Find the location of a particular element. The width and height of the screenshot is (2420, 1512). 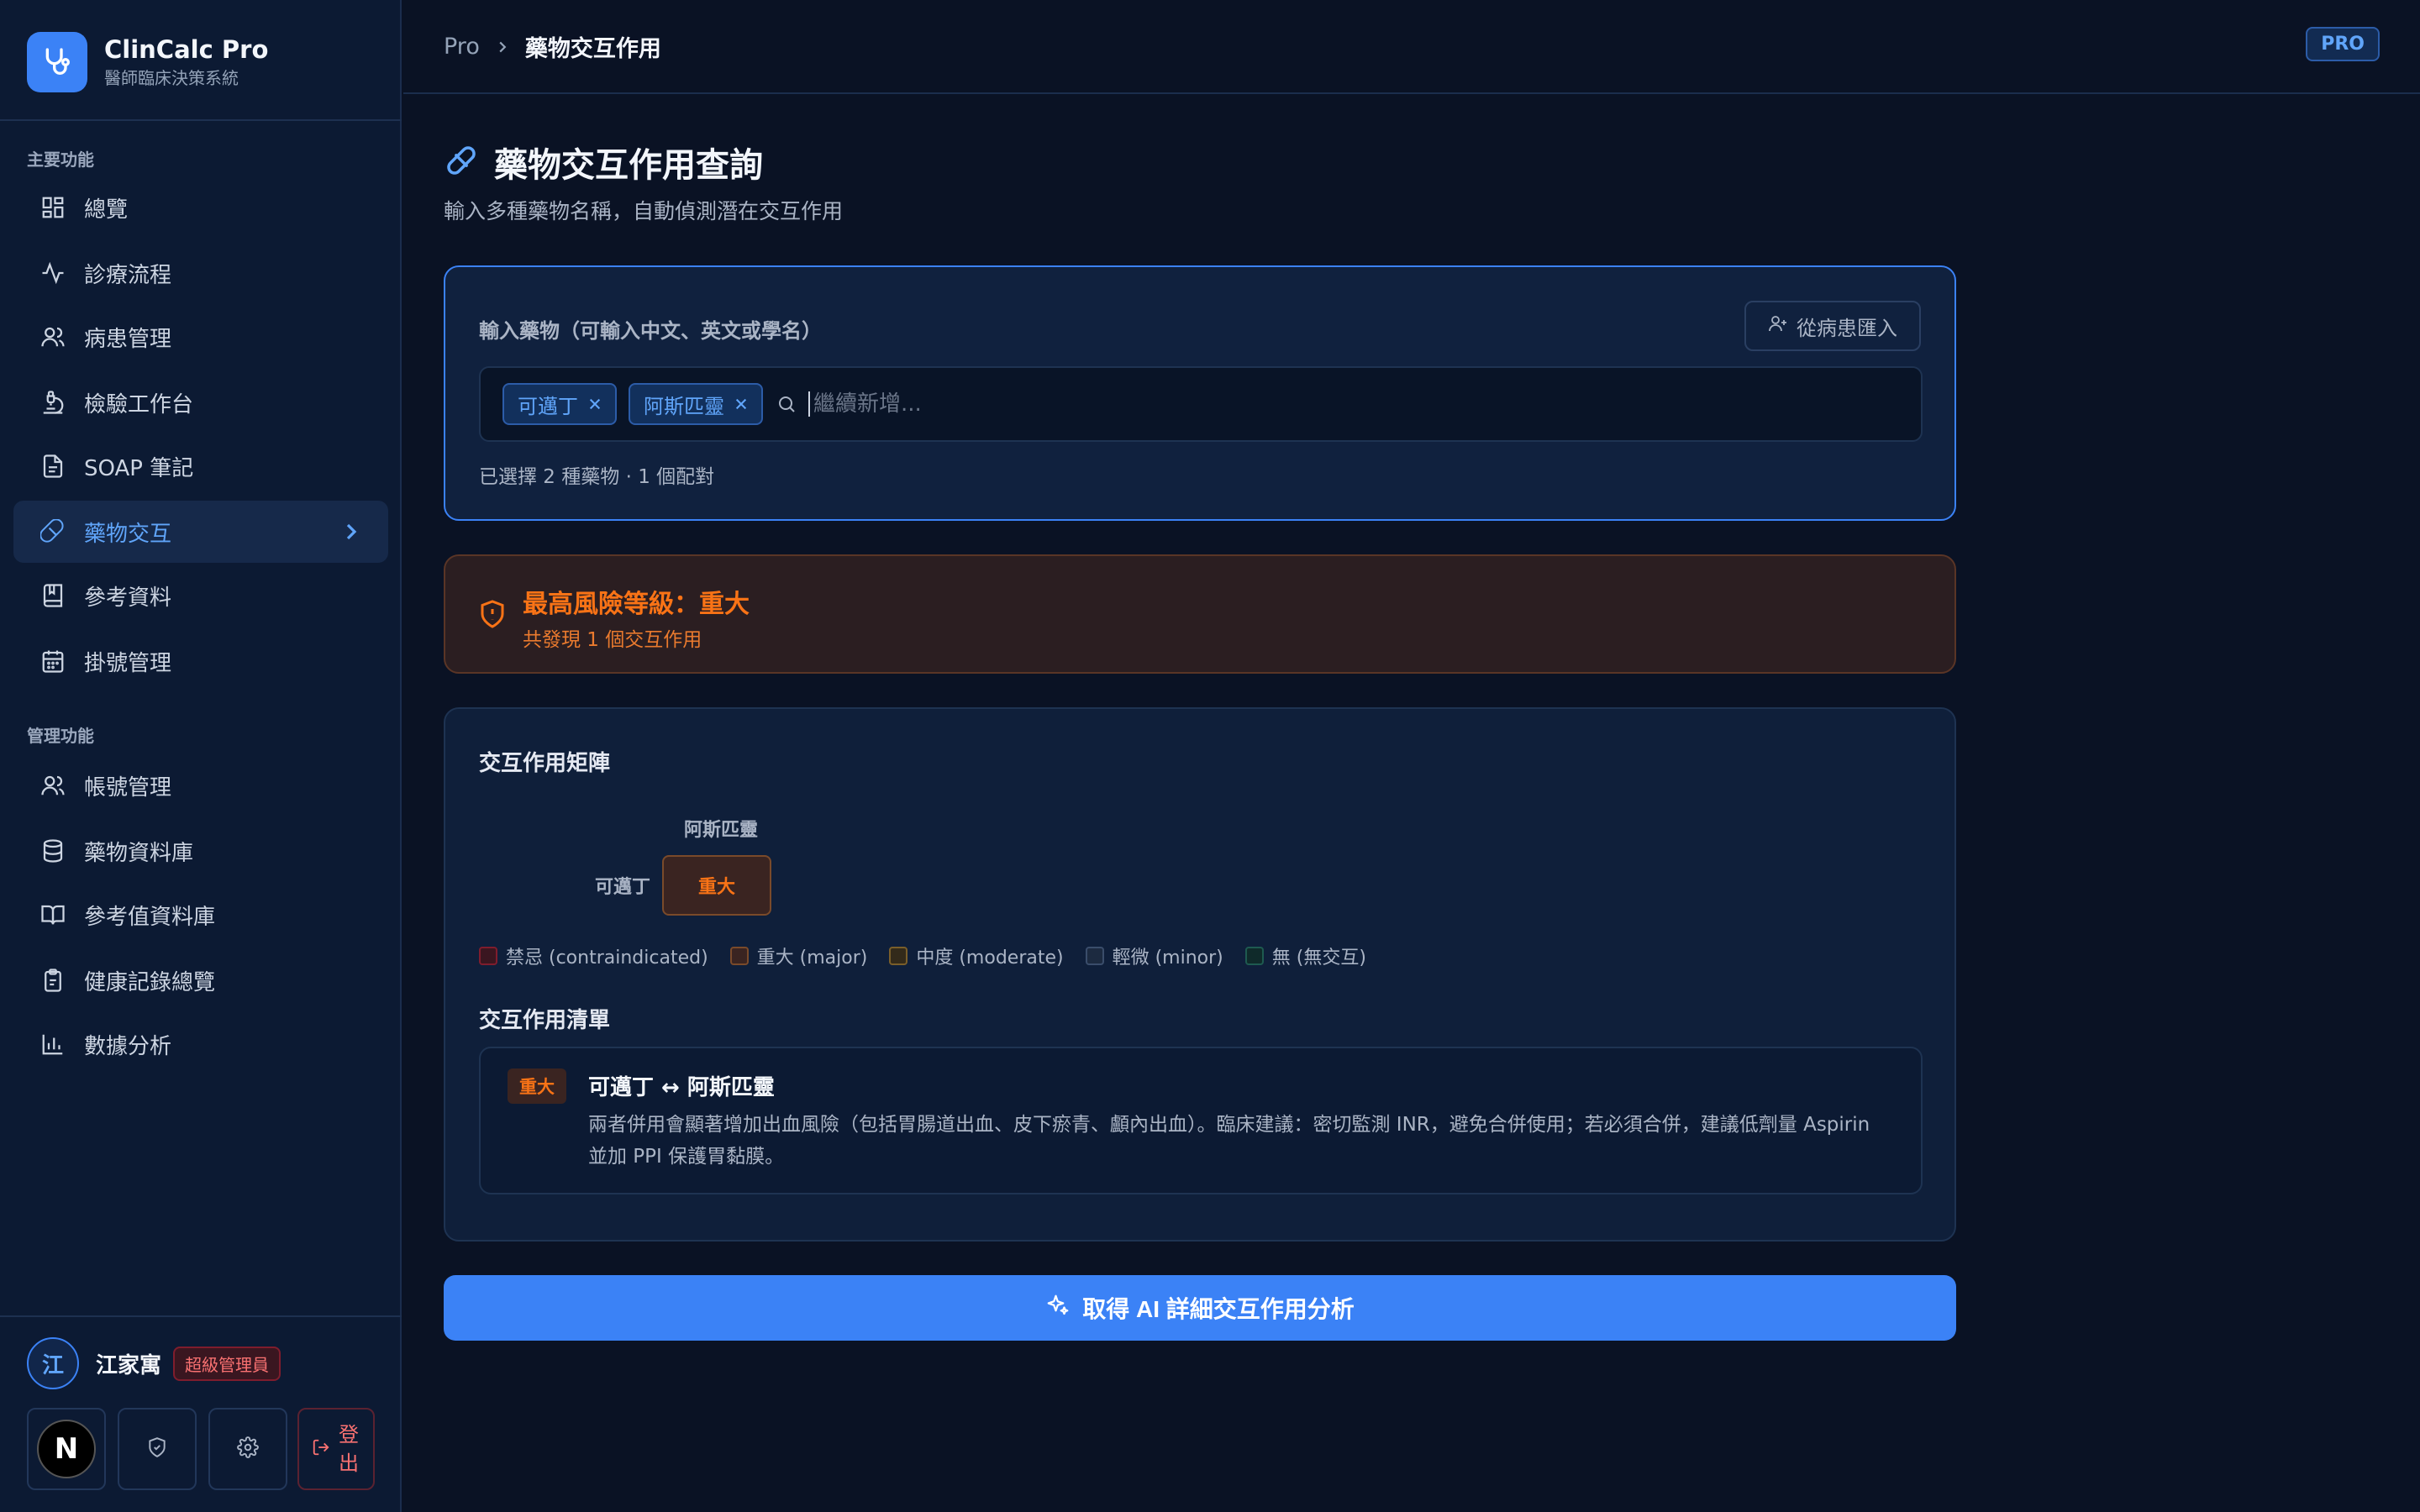

sidebar-item-label: 數據分析 is located at coordinates (128, 1046).